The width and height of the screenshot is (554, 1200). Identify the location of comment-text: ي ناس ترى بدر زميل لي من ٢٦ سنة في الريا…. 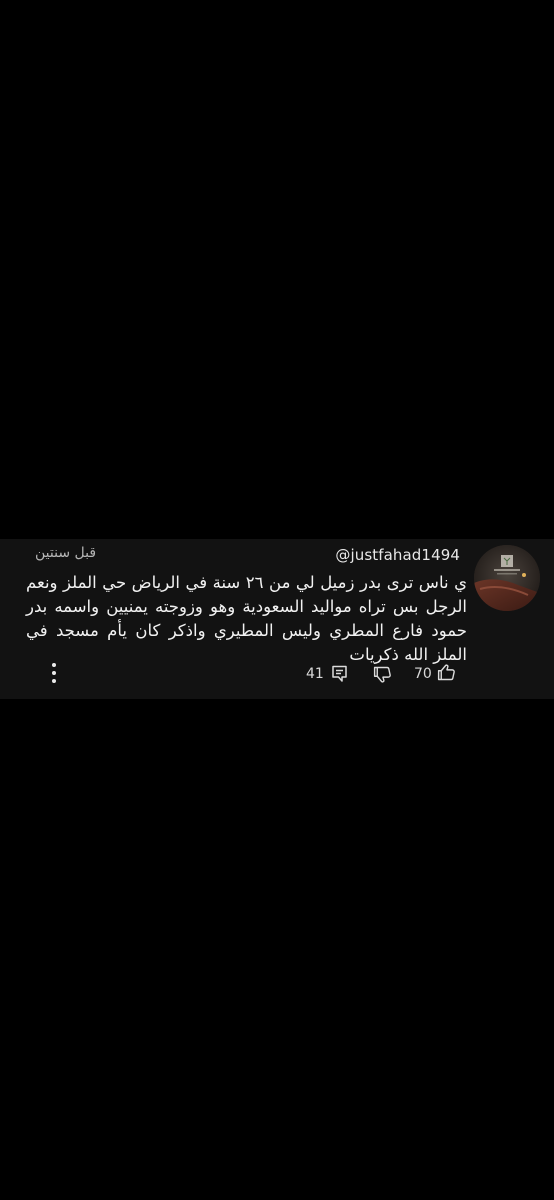
(246, 618).